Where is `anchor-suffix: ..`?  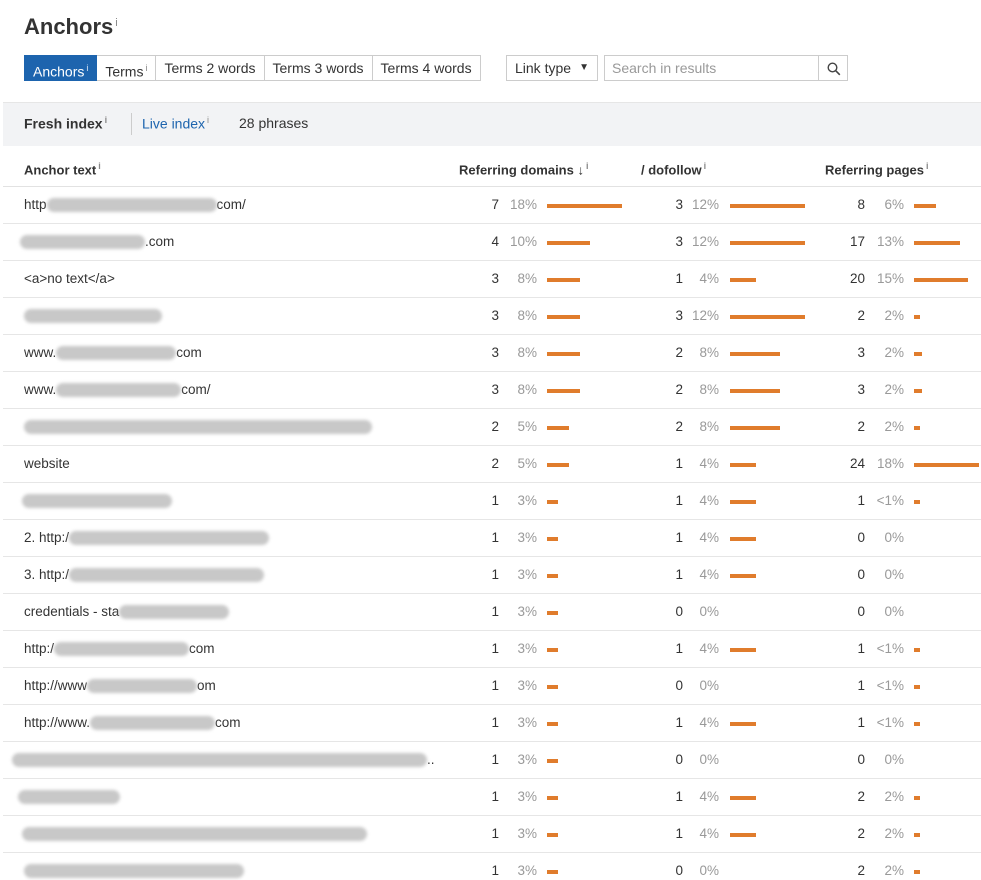
anchor-suffix: .. is located at coordinates (431, 759).